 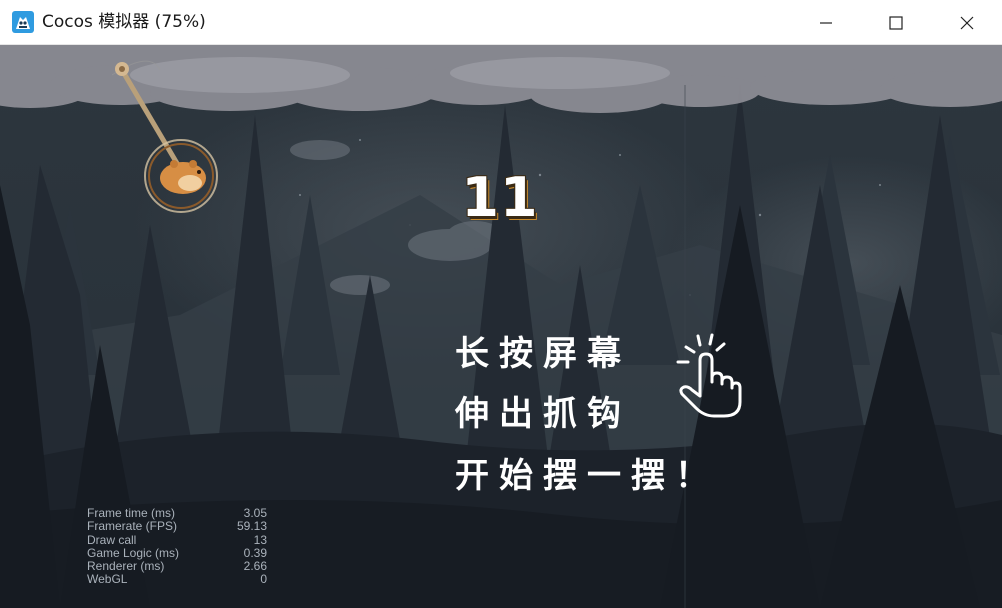 What do you see at coordinates (255, 513) in the screenshot?
I see `stat-value: 3.05` at bounding box center [255, 513].